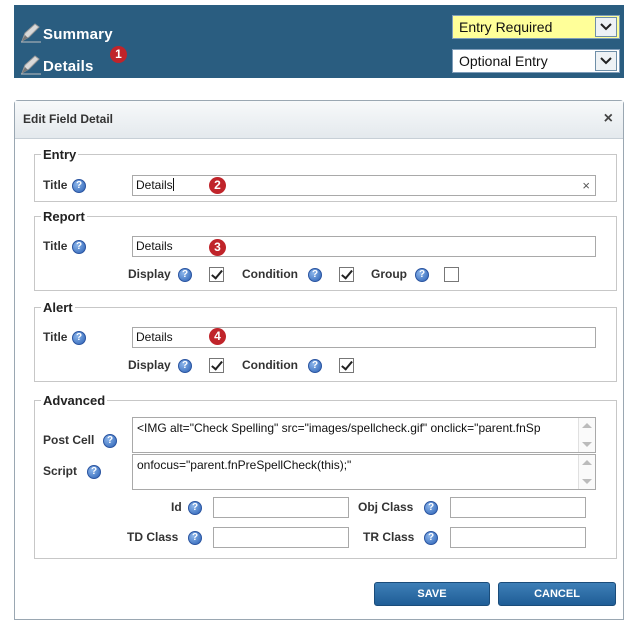 Image resolution: width=626 pixels, height=620 pixels. I want to click on close-icon: ×, so click(608, 119).